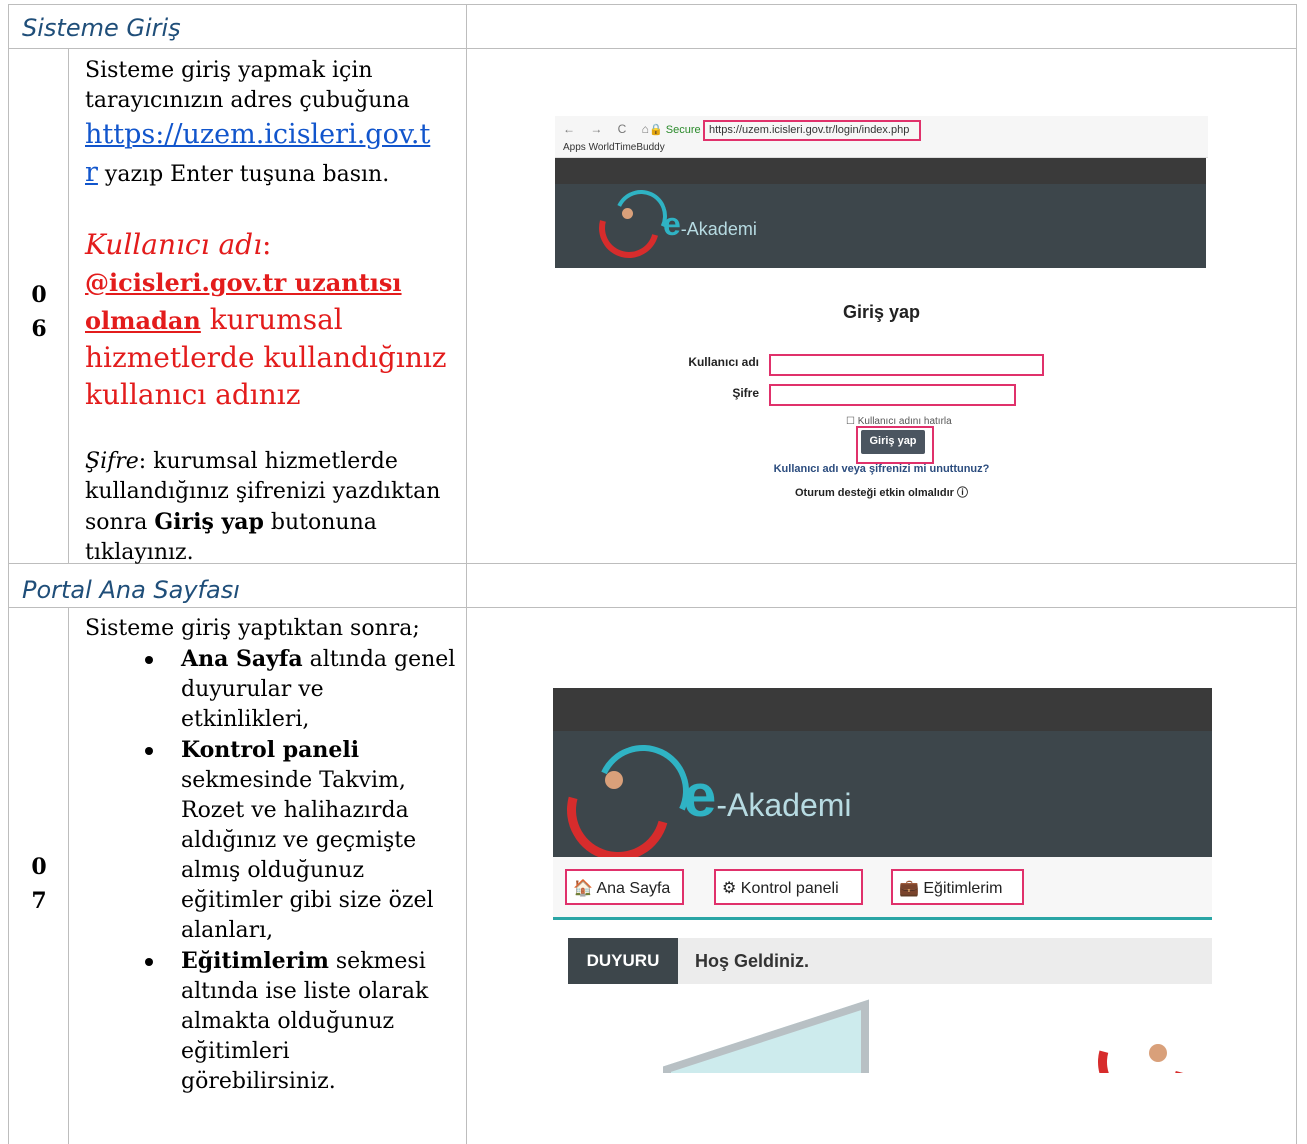 The image size is (1307, 1144). What do you see at coordinates (906, 365) in the screenshot?
I see `username-input` at bounding box center [906, 365].